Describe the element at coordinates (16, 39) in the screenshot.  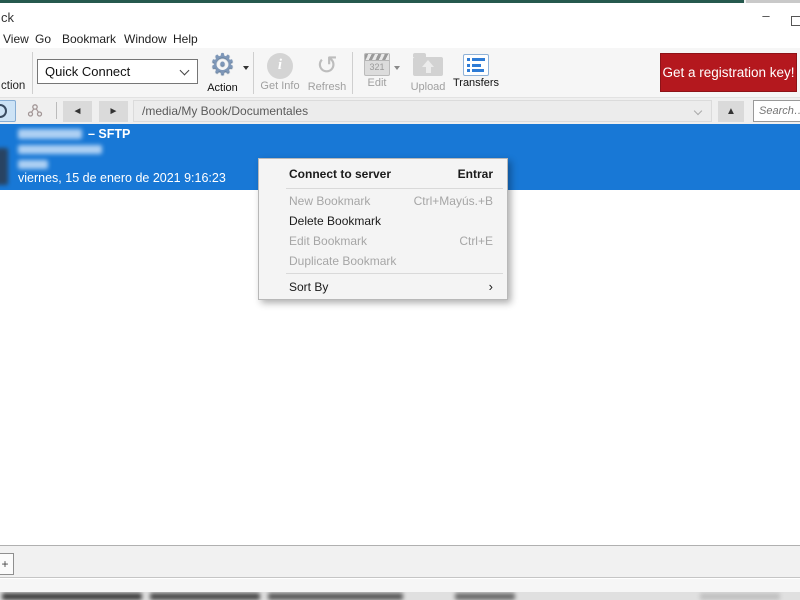
I see `menu-view: View` at that location.